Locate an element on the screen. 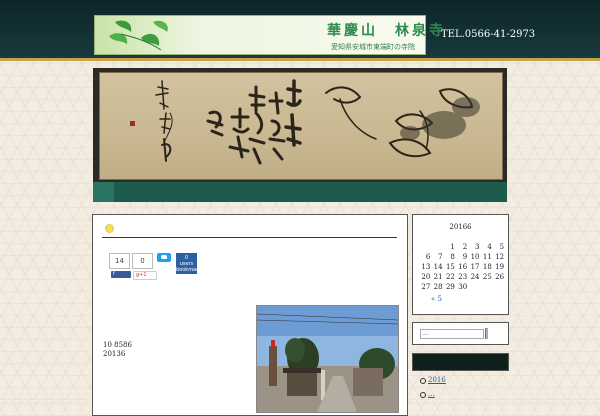 The width and height of the screenshot is (600, 416). temple-subtitle: 愛知県安城市東端町の寺院 is located at coordinates (373, 47).